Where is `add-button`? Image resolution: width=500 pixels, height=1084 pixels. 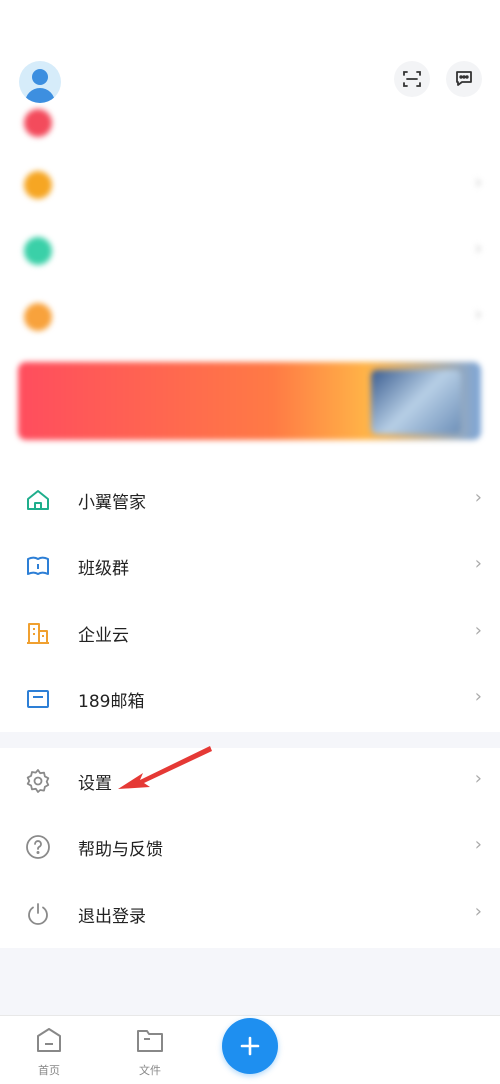 add-button is located at coordinates (250, 1046).